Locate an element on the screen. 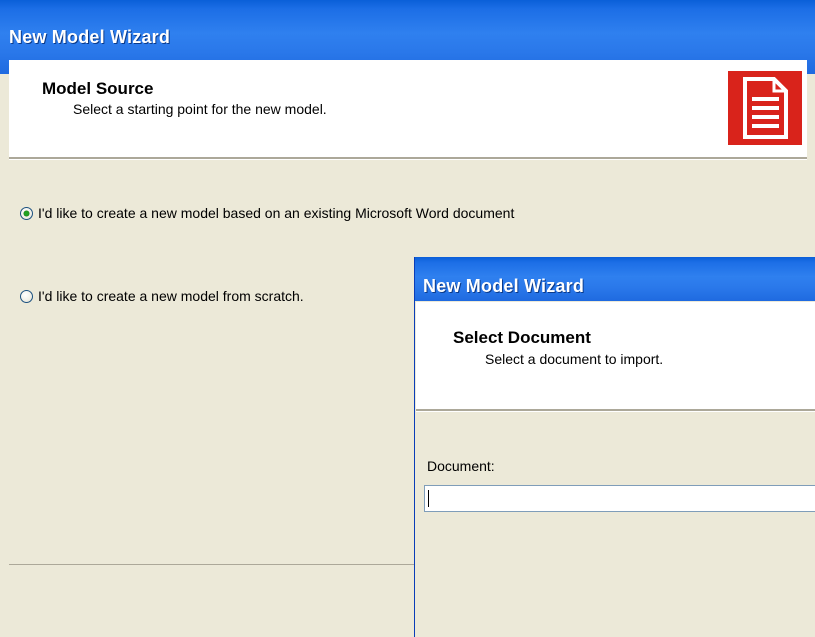  radio-from-scratch is located at coordinates (26, 296).